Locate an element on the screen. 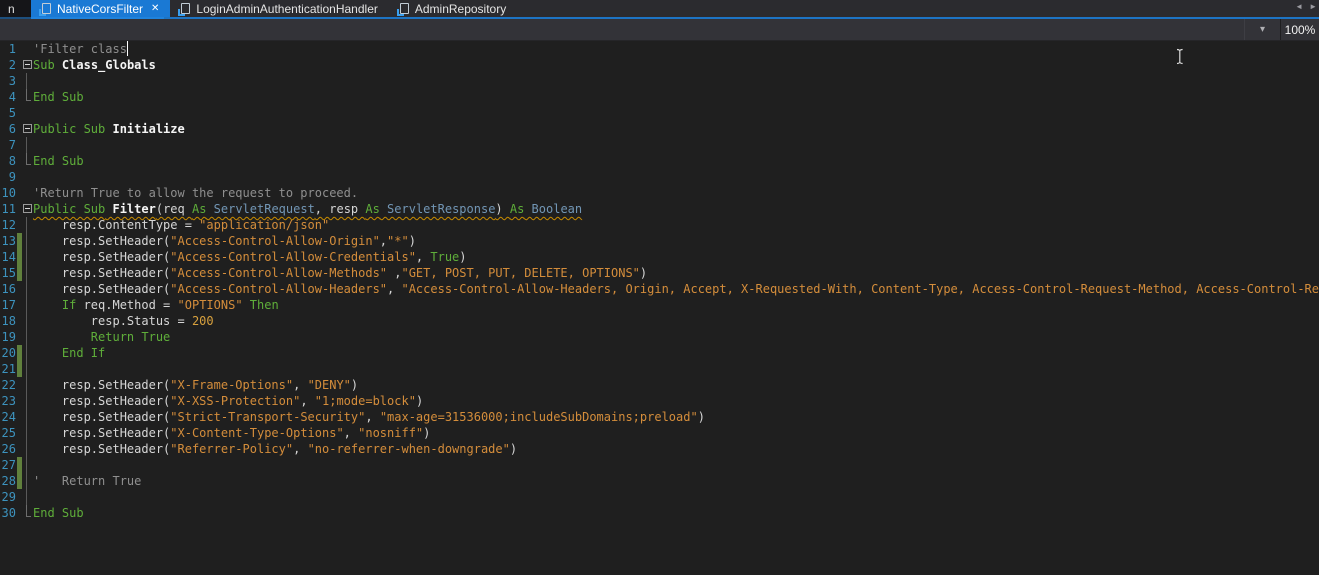 The height and width of the screenshot is (575, 1319). code-line: 9 is located at coordinates (659, 177).